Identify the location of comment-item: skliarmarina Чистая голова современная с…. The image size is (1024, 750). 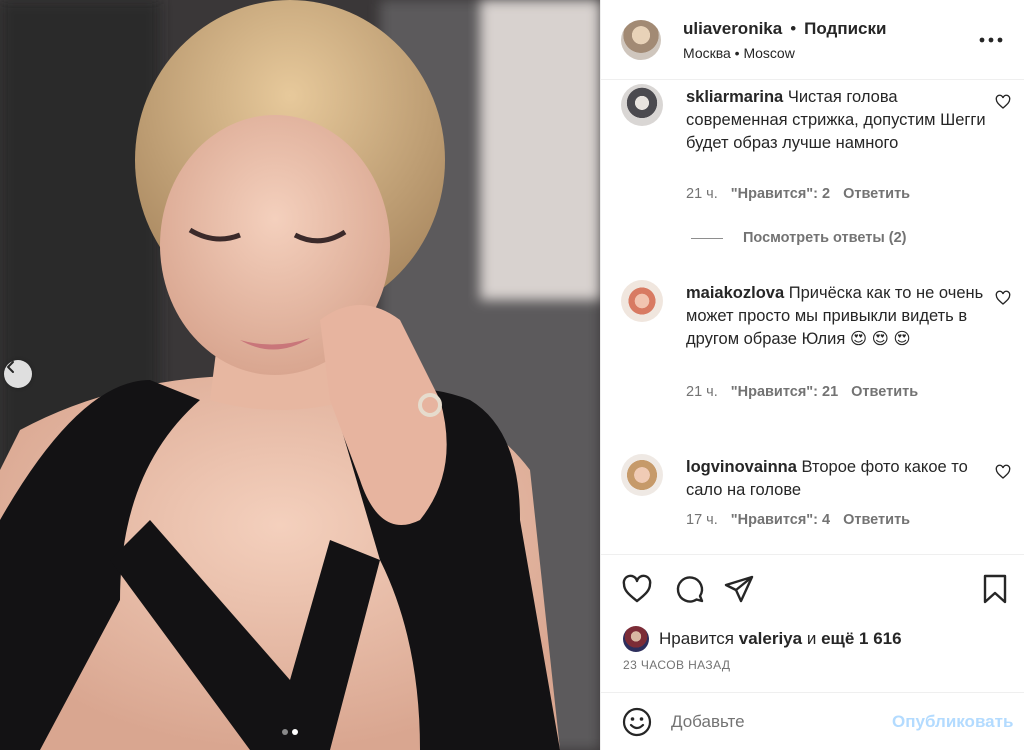
(819, 154).